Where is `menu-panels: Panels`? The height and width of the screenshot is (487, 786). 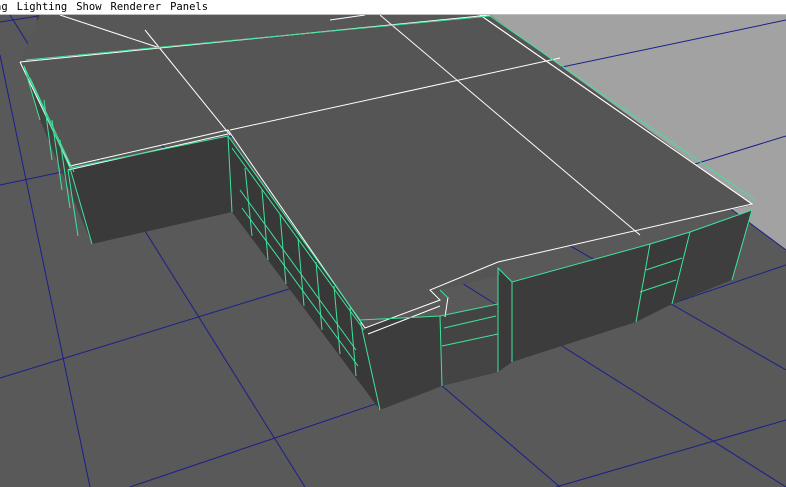
menu-panels: Panels is located at coordinates (189, 7).